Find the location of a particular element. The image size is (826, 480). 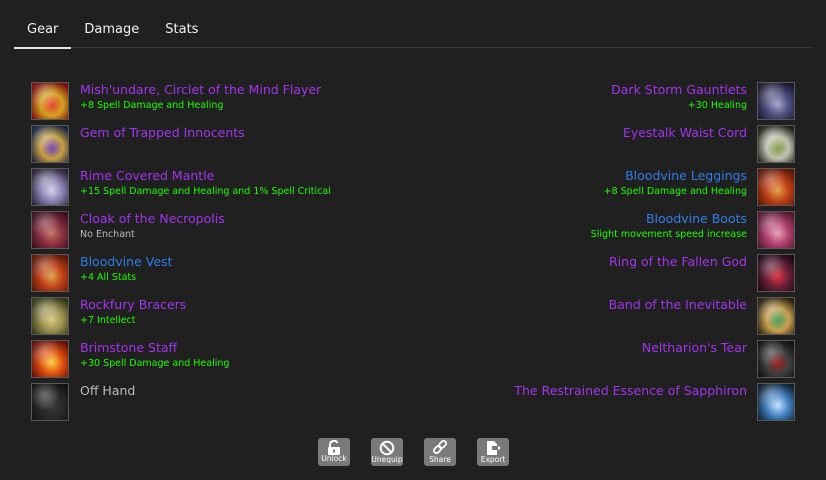

unlock-label: Unlock is located at coordinates (334, 458).